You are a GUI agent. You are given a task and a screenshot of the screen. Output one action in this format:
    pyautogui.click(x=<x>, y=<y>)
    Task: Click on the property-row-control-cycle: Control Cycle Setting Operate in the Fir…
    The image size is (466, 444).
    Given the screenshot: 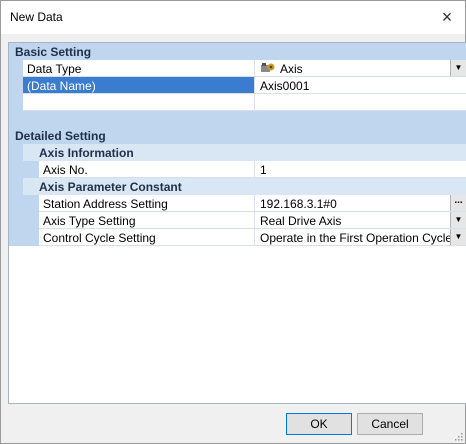 What is the action you would take?
    pyautogui.click(x=237, y=237)
    